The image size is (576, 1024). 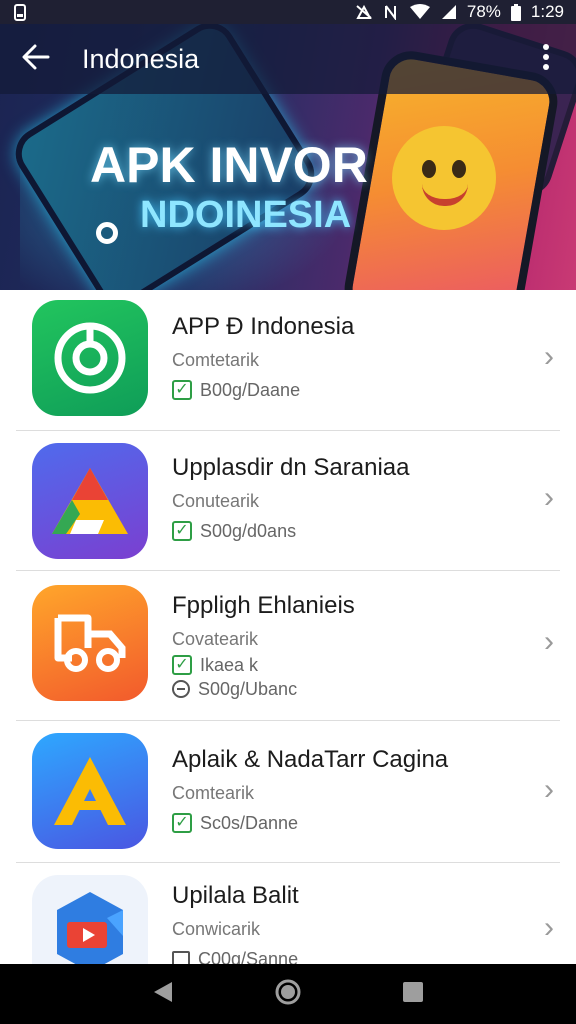 I want to click on app-meta: ✓ Ikaea k, so click(x=344, y=665).